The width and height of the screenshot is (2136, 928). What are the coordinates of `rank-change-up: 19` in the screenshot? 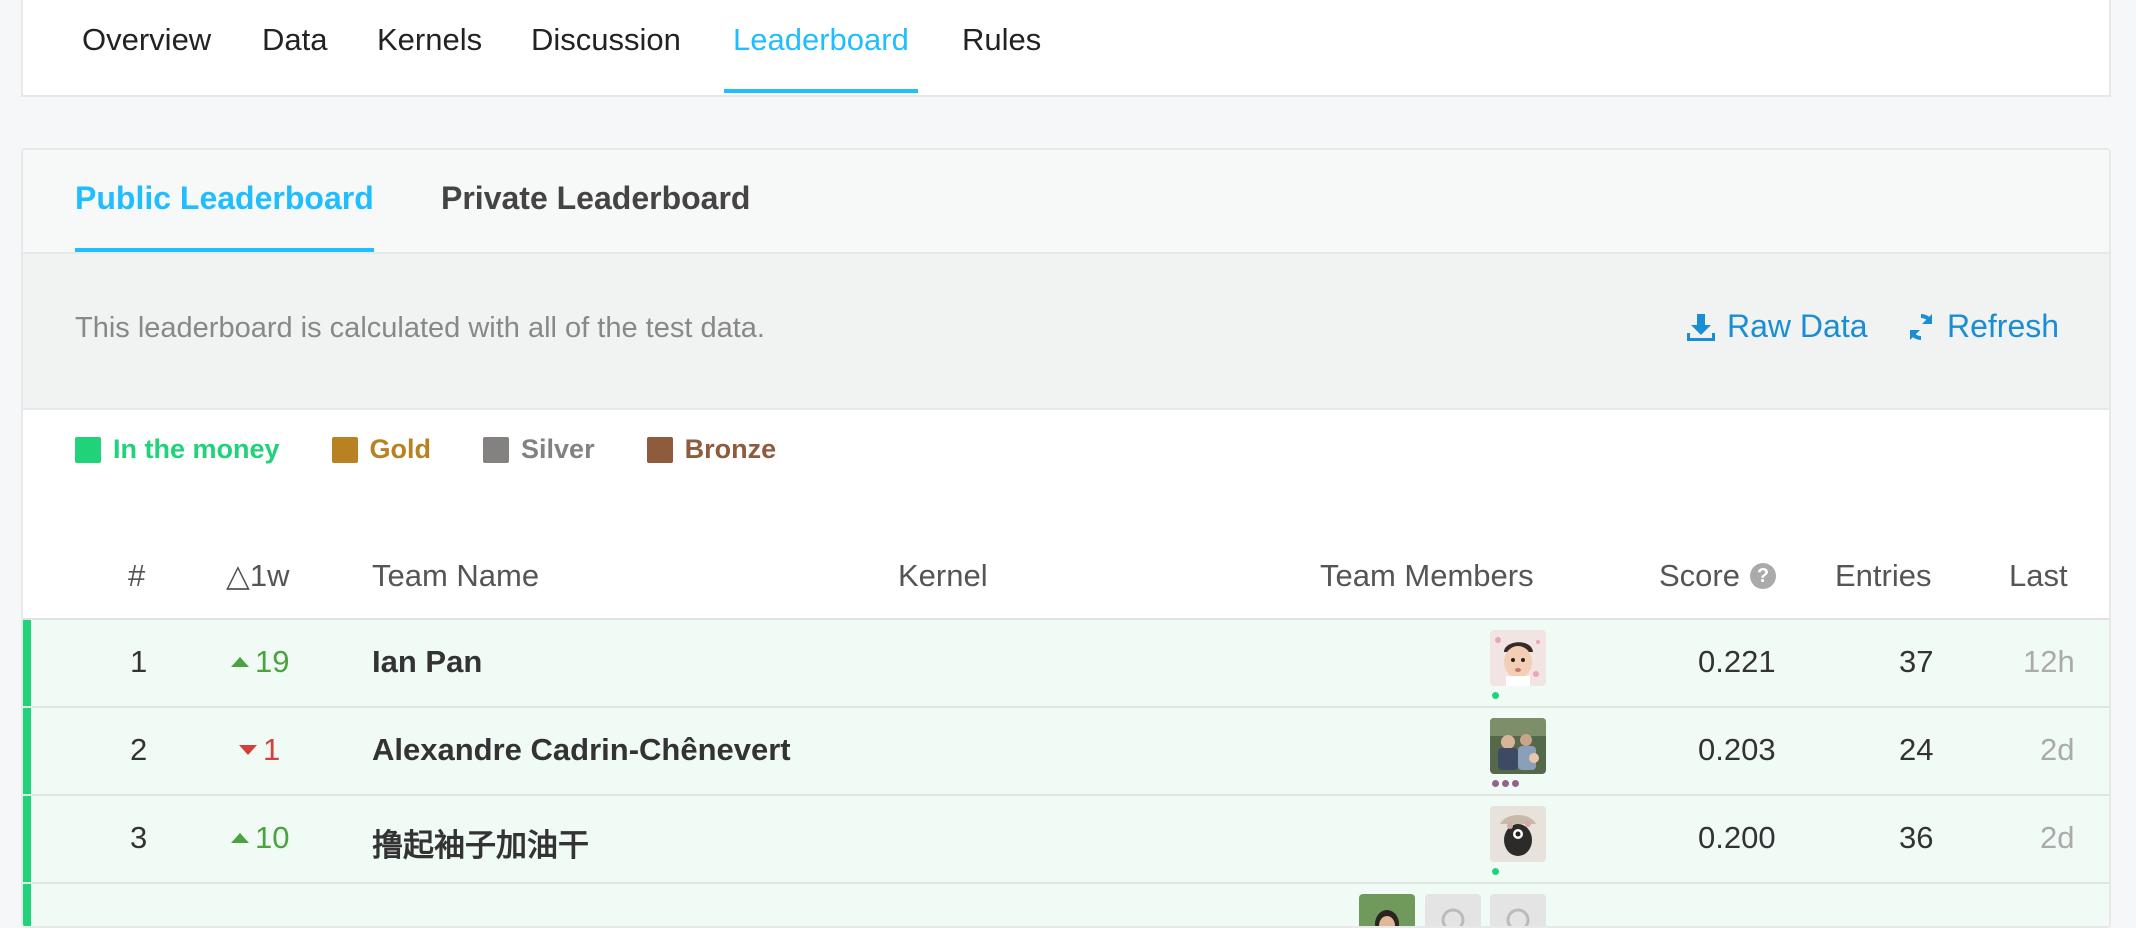 It's located at (260, 662).